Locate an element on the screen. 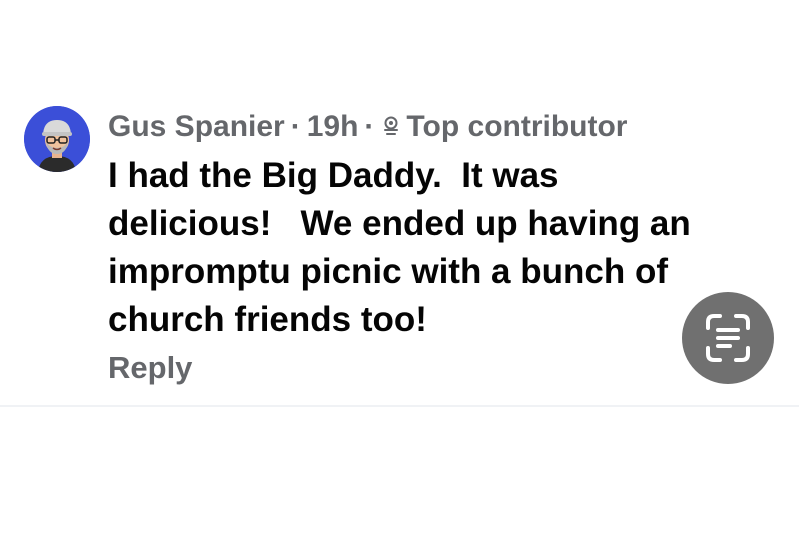 Image resolution: width=799 pixels, height=556 pixels. text-scan-icon is located at coordinates (728, 338).